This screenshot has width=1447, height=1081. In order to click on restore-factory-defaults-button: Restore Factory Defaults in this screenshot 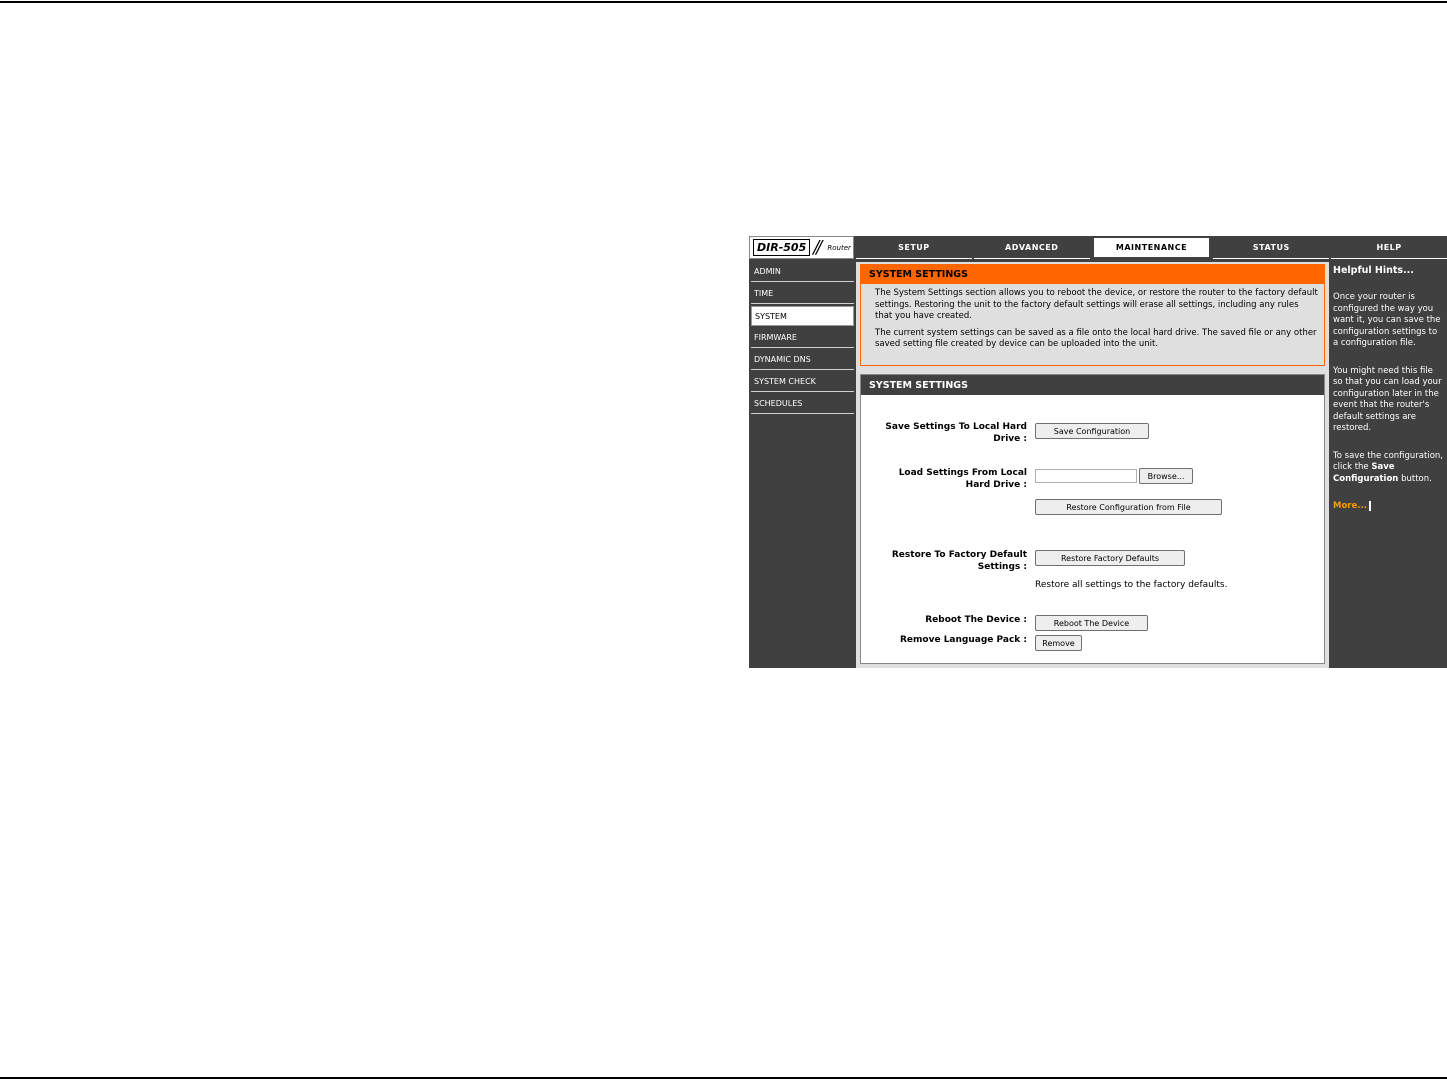, I will do `click(1110, 558)`.